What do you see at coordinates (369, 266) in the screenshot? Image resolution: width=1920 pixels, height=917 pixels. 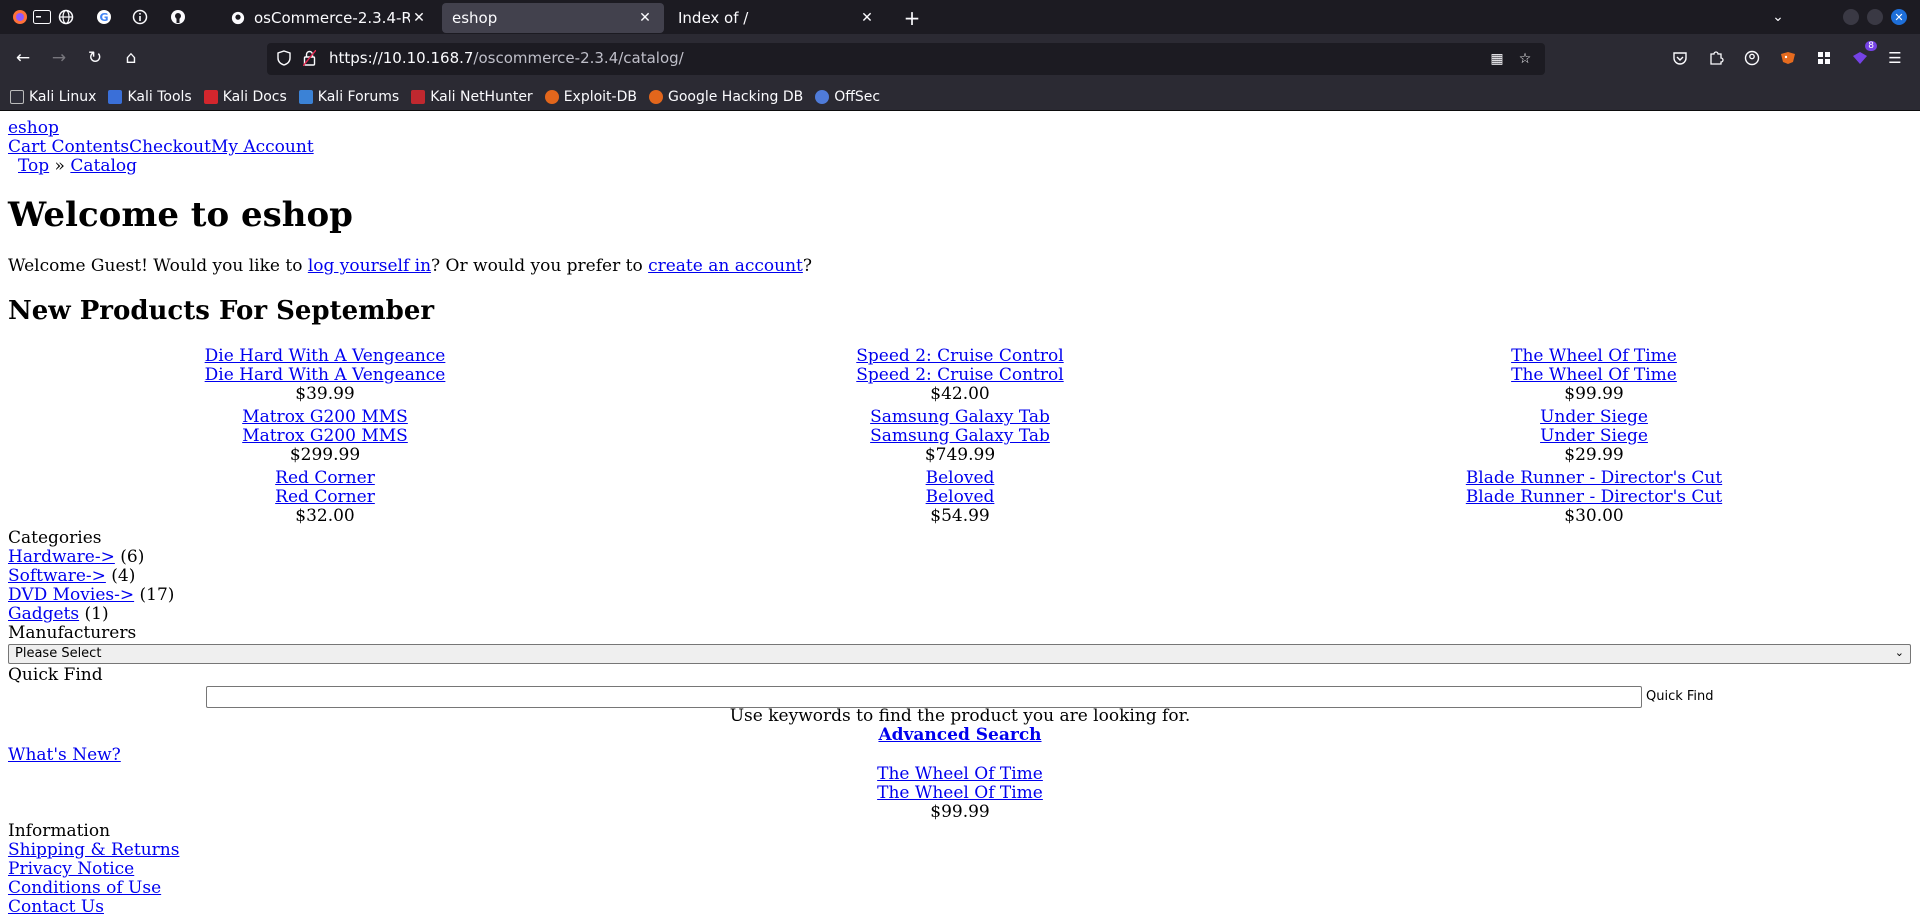 I see `login-link: log yourself in` at bounding box center [369, 266].